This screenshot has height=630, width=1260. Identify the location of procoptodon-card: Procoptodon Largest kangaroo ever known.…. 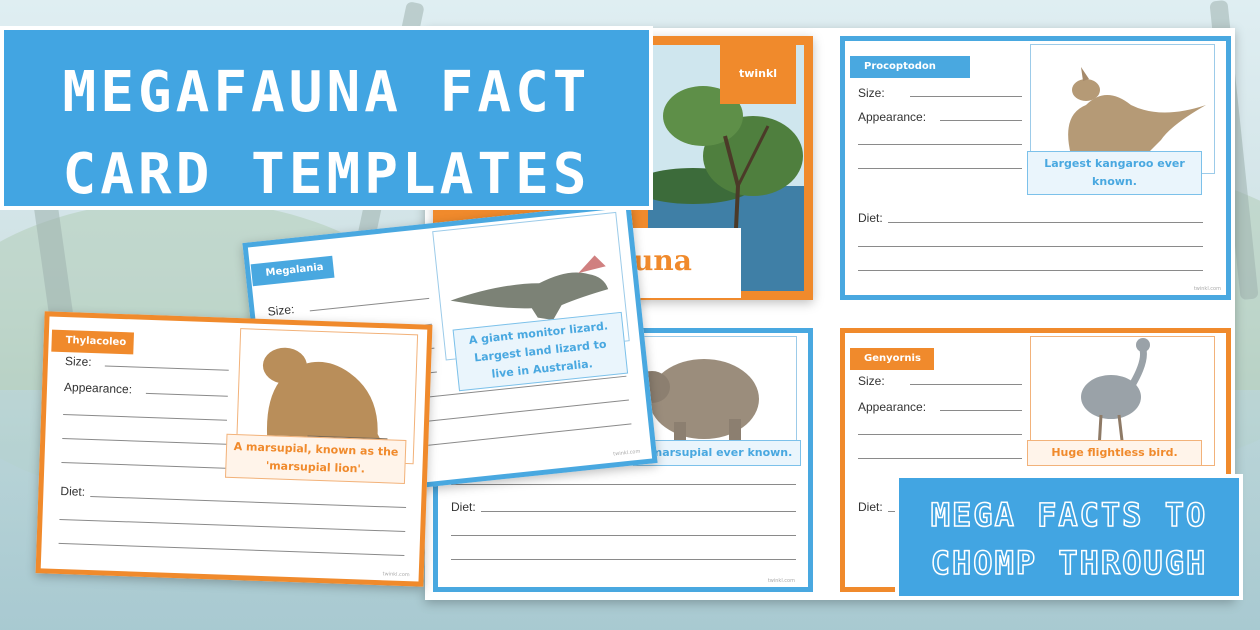
(1035, 168).